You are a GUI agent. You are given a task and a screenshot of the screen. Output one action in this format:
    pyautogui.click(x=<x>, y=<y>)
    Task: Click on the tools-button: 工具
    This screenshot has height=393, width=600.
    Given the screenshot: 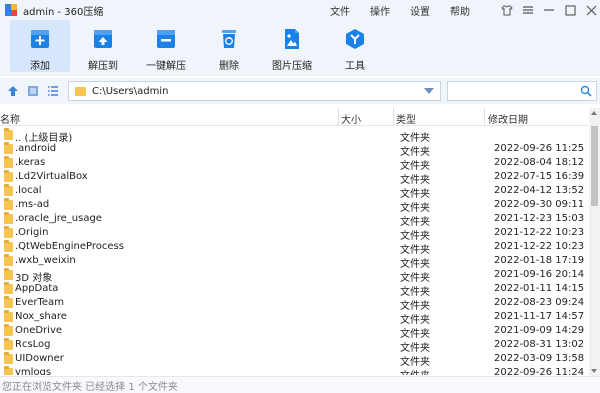 What is the action you would take?
    pyautogui.click(x=355, y=46)
    